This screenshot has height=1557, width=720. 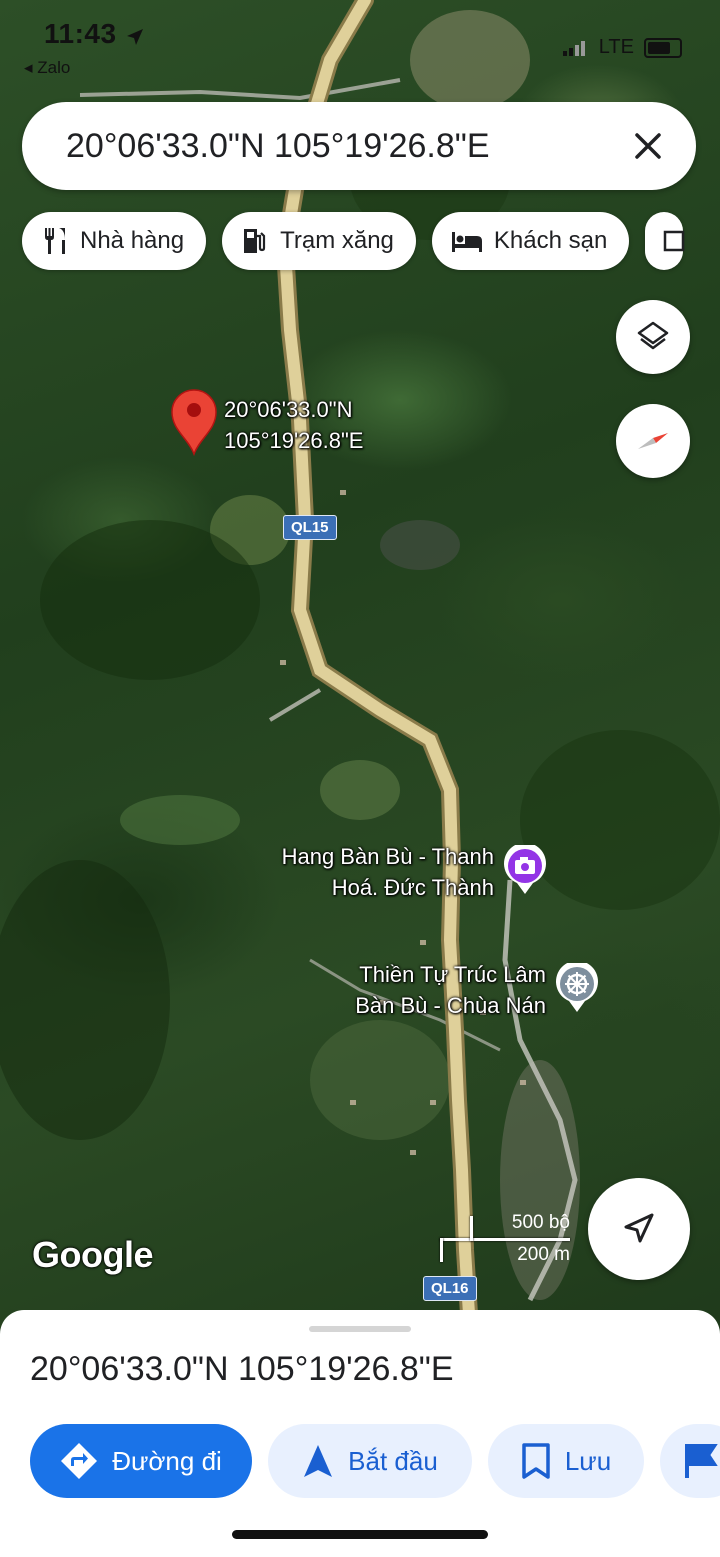 What do you see at coordinates (543, 1254) in the screenshot?
I see `scale-metric: 200 m` at bounding box center [543, 1254].